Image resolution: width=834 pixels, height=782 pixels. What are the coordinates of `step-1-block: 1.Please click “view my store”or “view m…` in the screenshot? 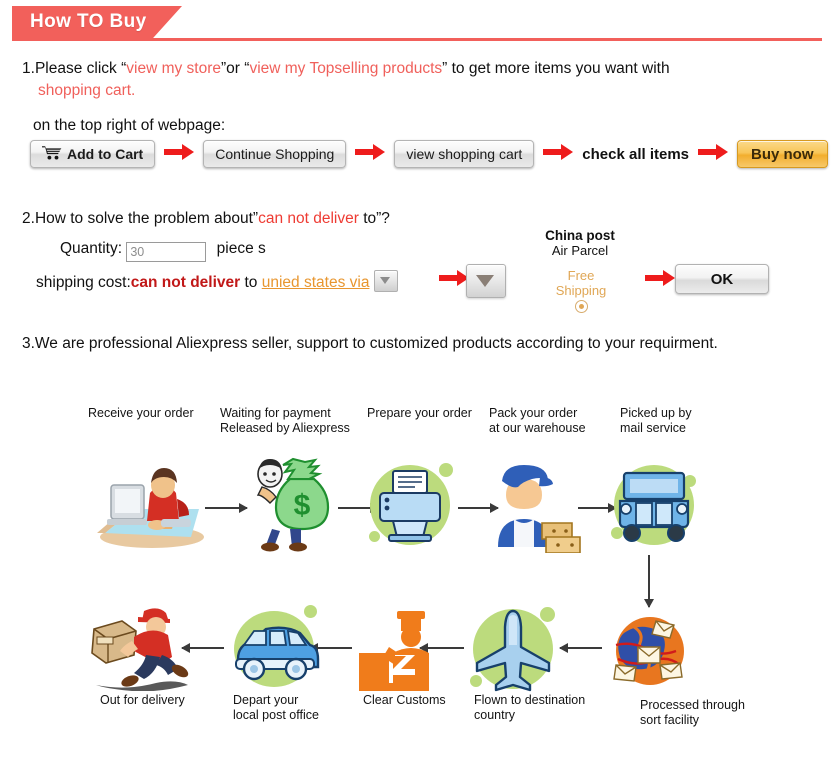 It's located at (417, 97).